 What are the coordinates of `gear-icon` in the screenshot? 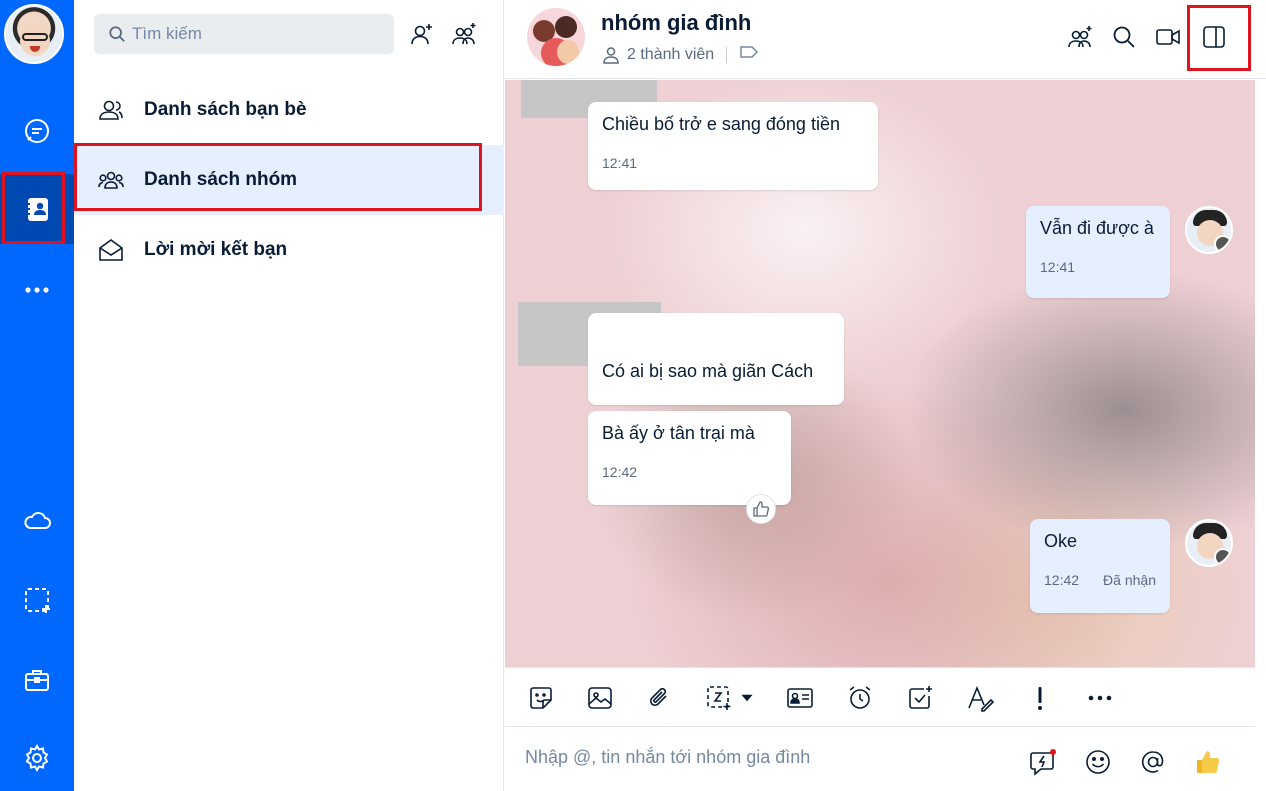 It's located at (37, 758).